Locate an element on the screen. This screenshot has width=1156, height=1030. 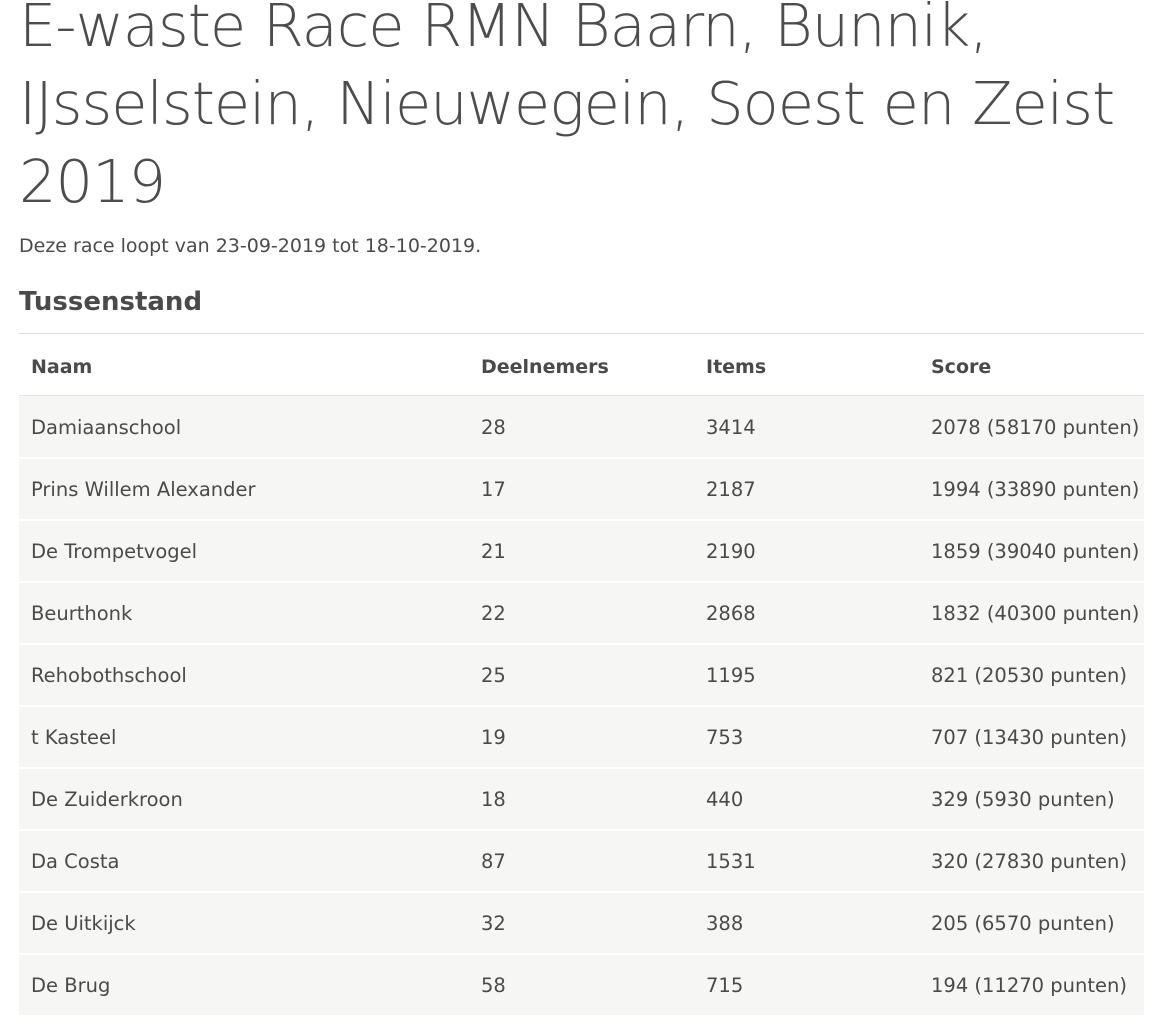
cell-deelnemers: 25 is located at coordinates (581, 675).